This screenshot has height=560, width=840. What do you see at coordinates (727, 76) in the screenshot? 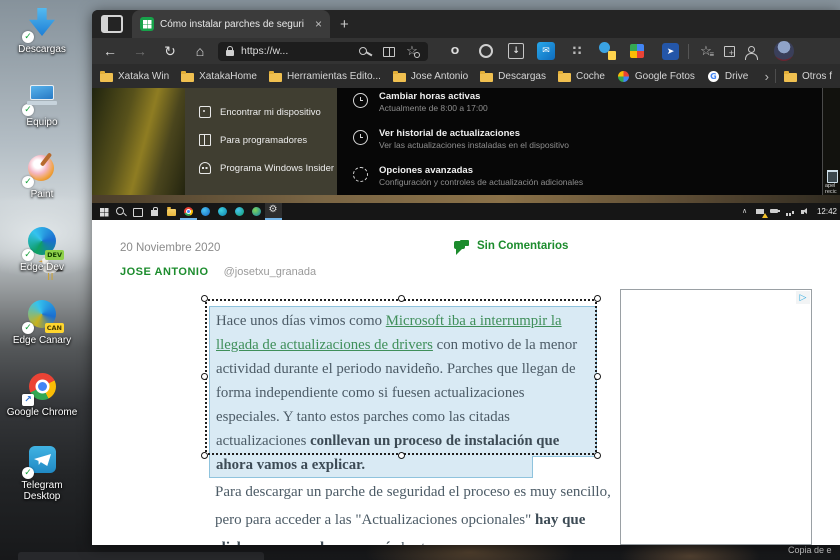
I see `bookmark-item: Drive` at bounding box center [727, 76].